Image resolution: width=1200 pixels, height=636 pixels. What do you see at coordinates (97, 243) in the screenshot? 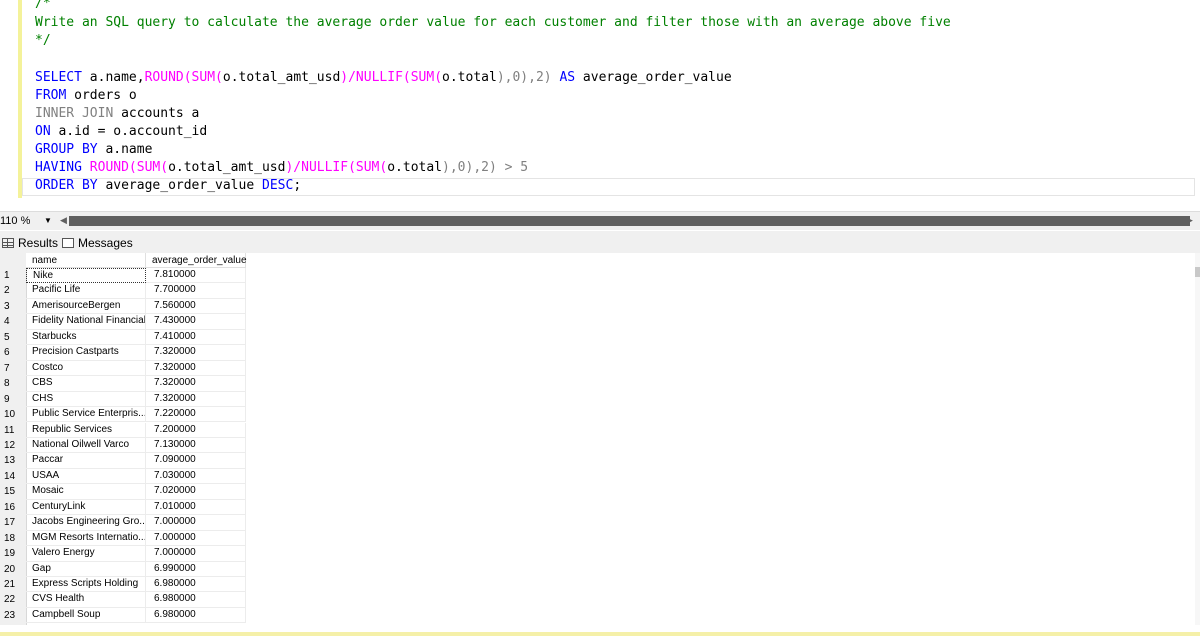
I see `tab-messages: Messages` at bounding box center [97, 243].